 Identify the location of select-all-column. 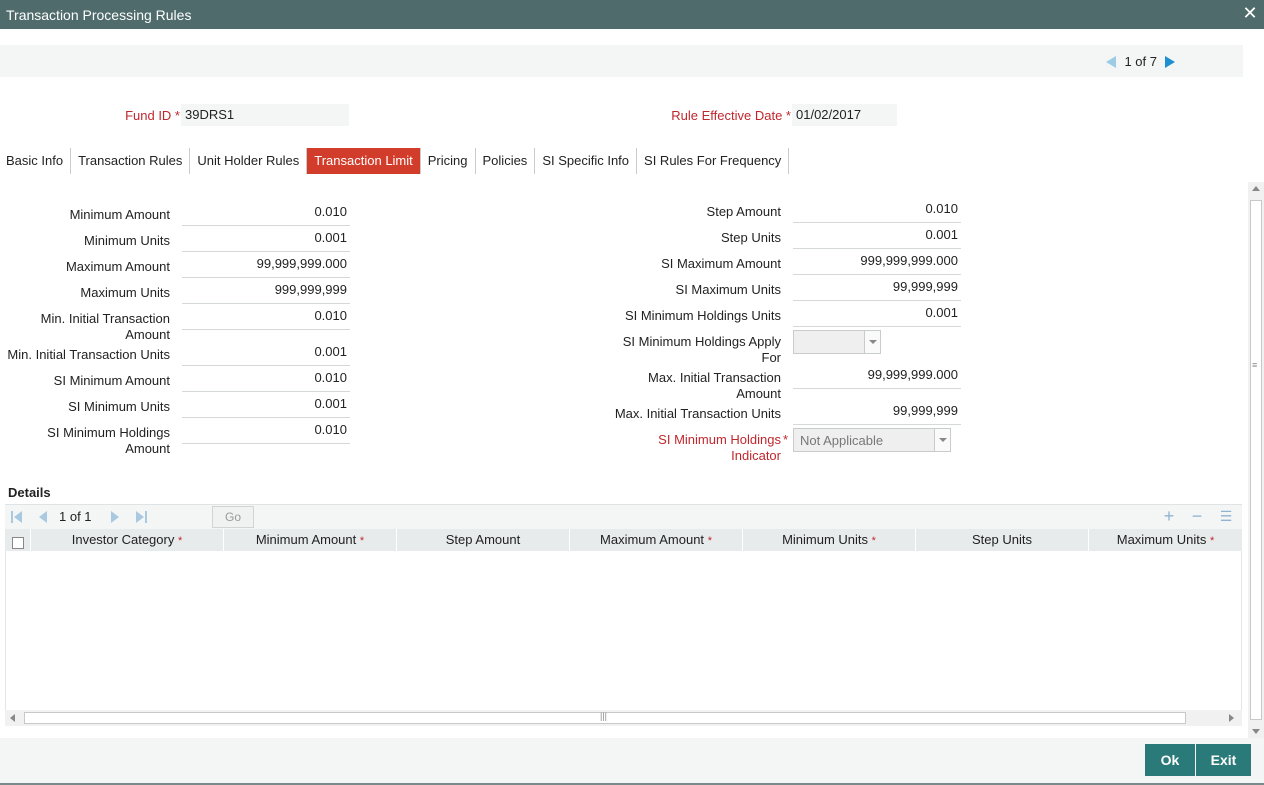
(18, 540).